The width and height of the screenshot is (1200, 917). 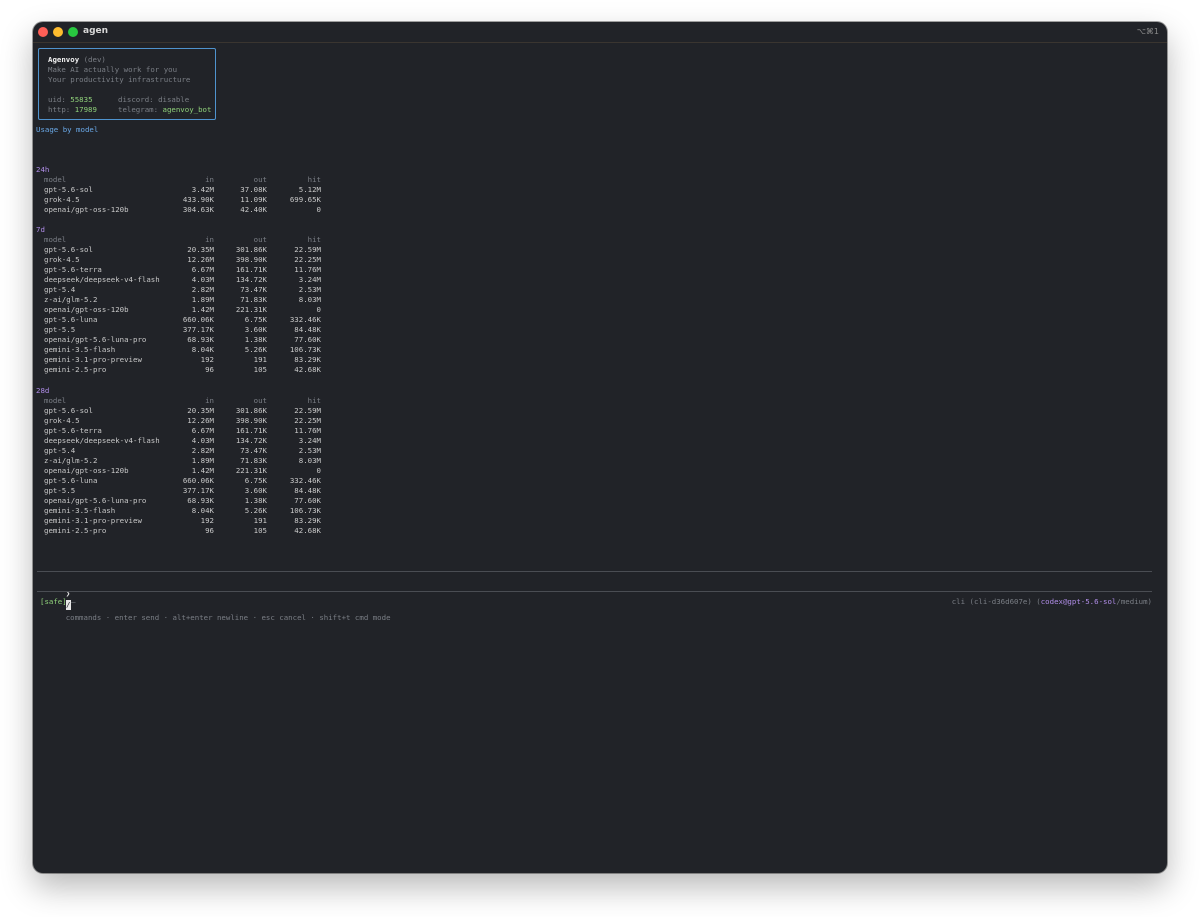 What do you see at coordinates (55, 239) in the screenshot?
I see `column-header-model: model` at bounding box center [55, 239].